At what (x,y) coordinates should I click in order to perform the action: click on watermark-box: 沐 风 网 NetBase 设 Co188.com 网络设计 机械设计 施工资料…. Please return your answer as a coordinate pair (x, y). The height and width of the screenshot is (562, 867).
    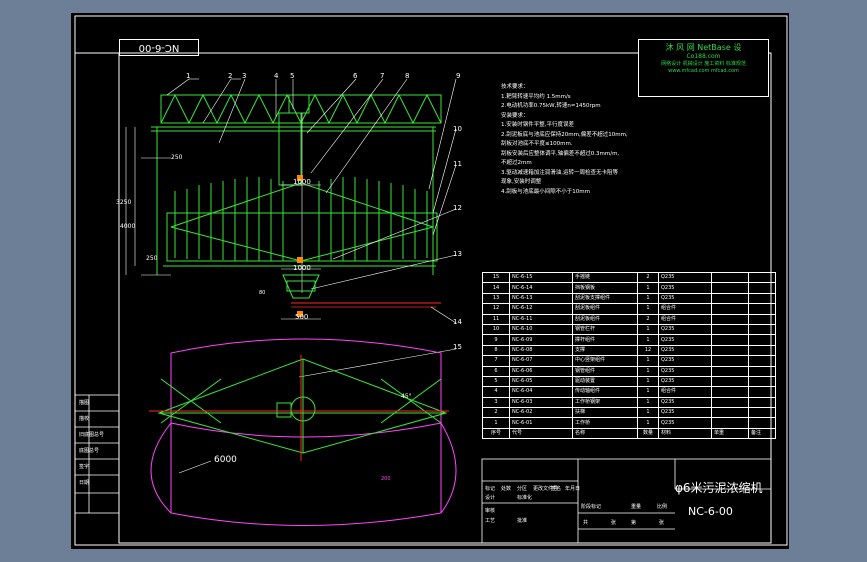
    Looking at the image, I should click on (703, 68).